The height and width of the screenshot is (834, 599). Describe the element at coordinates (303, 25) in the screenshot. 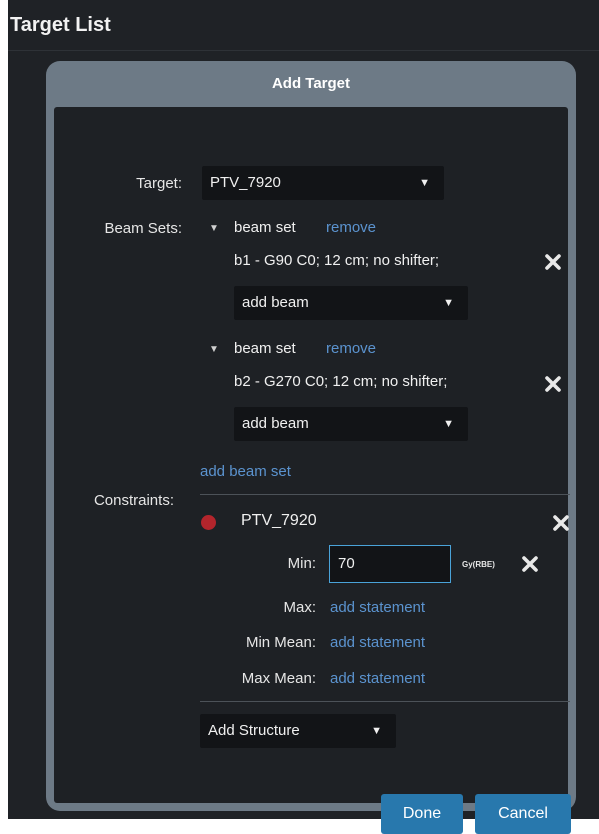

I see `panel-header: Target List` at that location.